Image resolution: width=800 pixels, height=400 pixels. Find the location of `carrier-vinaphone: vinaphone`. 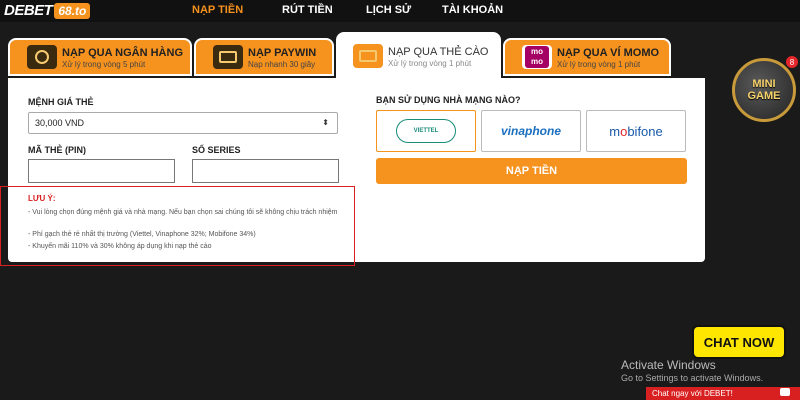

carrier-vinaphone: vinaphone is located at coordinates (531, 131).